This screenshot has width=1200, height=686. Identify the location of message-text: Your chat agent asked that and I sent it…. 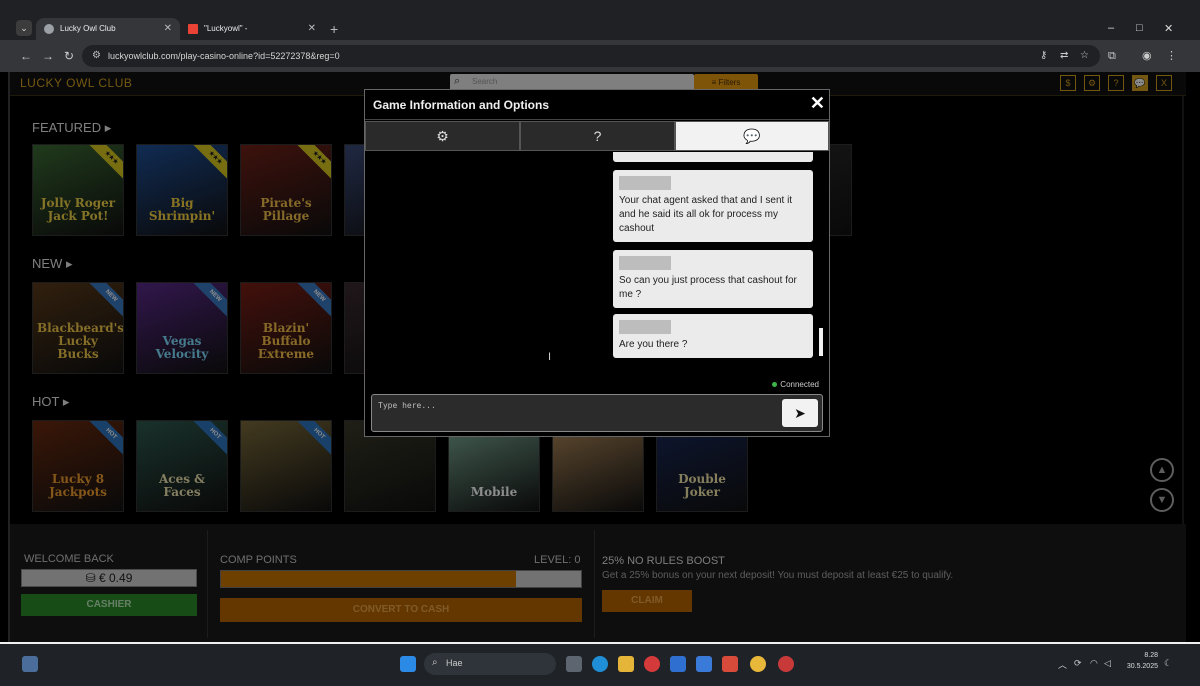
(706, 214).